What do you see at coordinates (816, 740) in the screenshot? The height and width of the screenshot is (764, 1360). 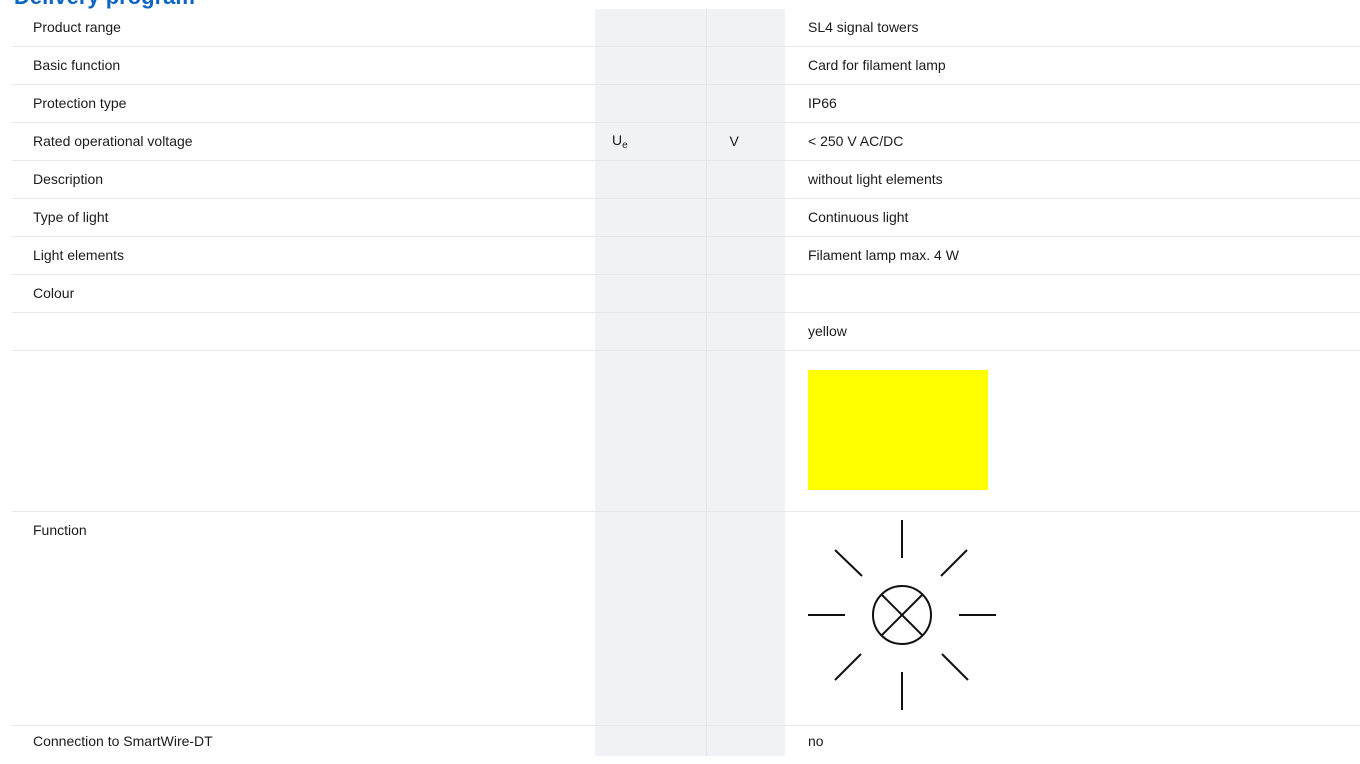 I see `row-value: no` at bounding box center [816, 740].